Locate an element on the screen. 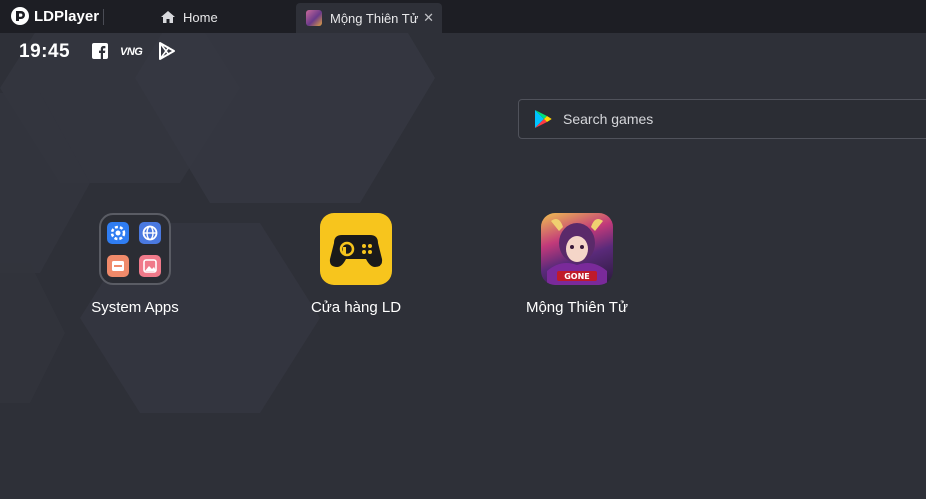  system-apps-folder-icon is located at coordinates (135, 249).